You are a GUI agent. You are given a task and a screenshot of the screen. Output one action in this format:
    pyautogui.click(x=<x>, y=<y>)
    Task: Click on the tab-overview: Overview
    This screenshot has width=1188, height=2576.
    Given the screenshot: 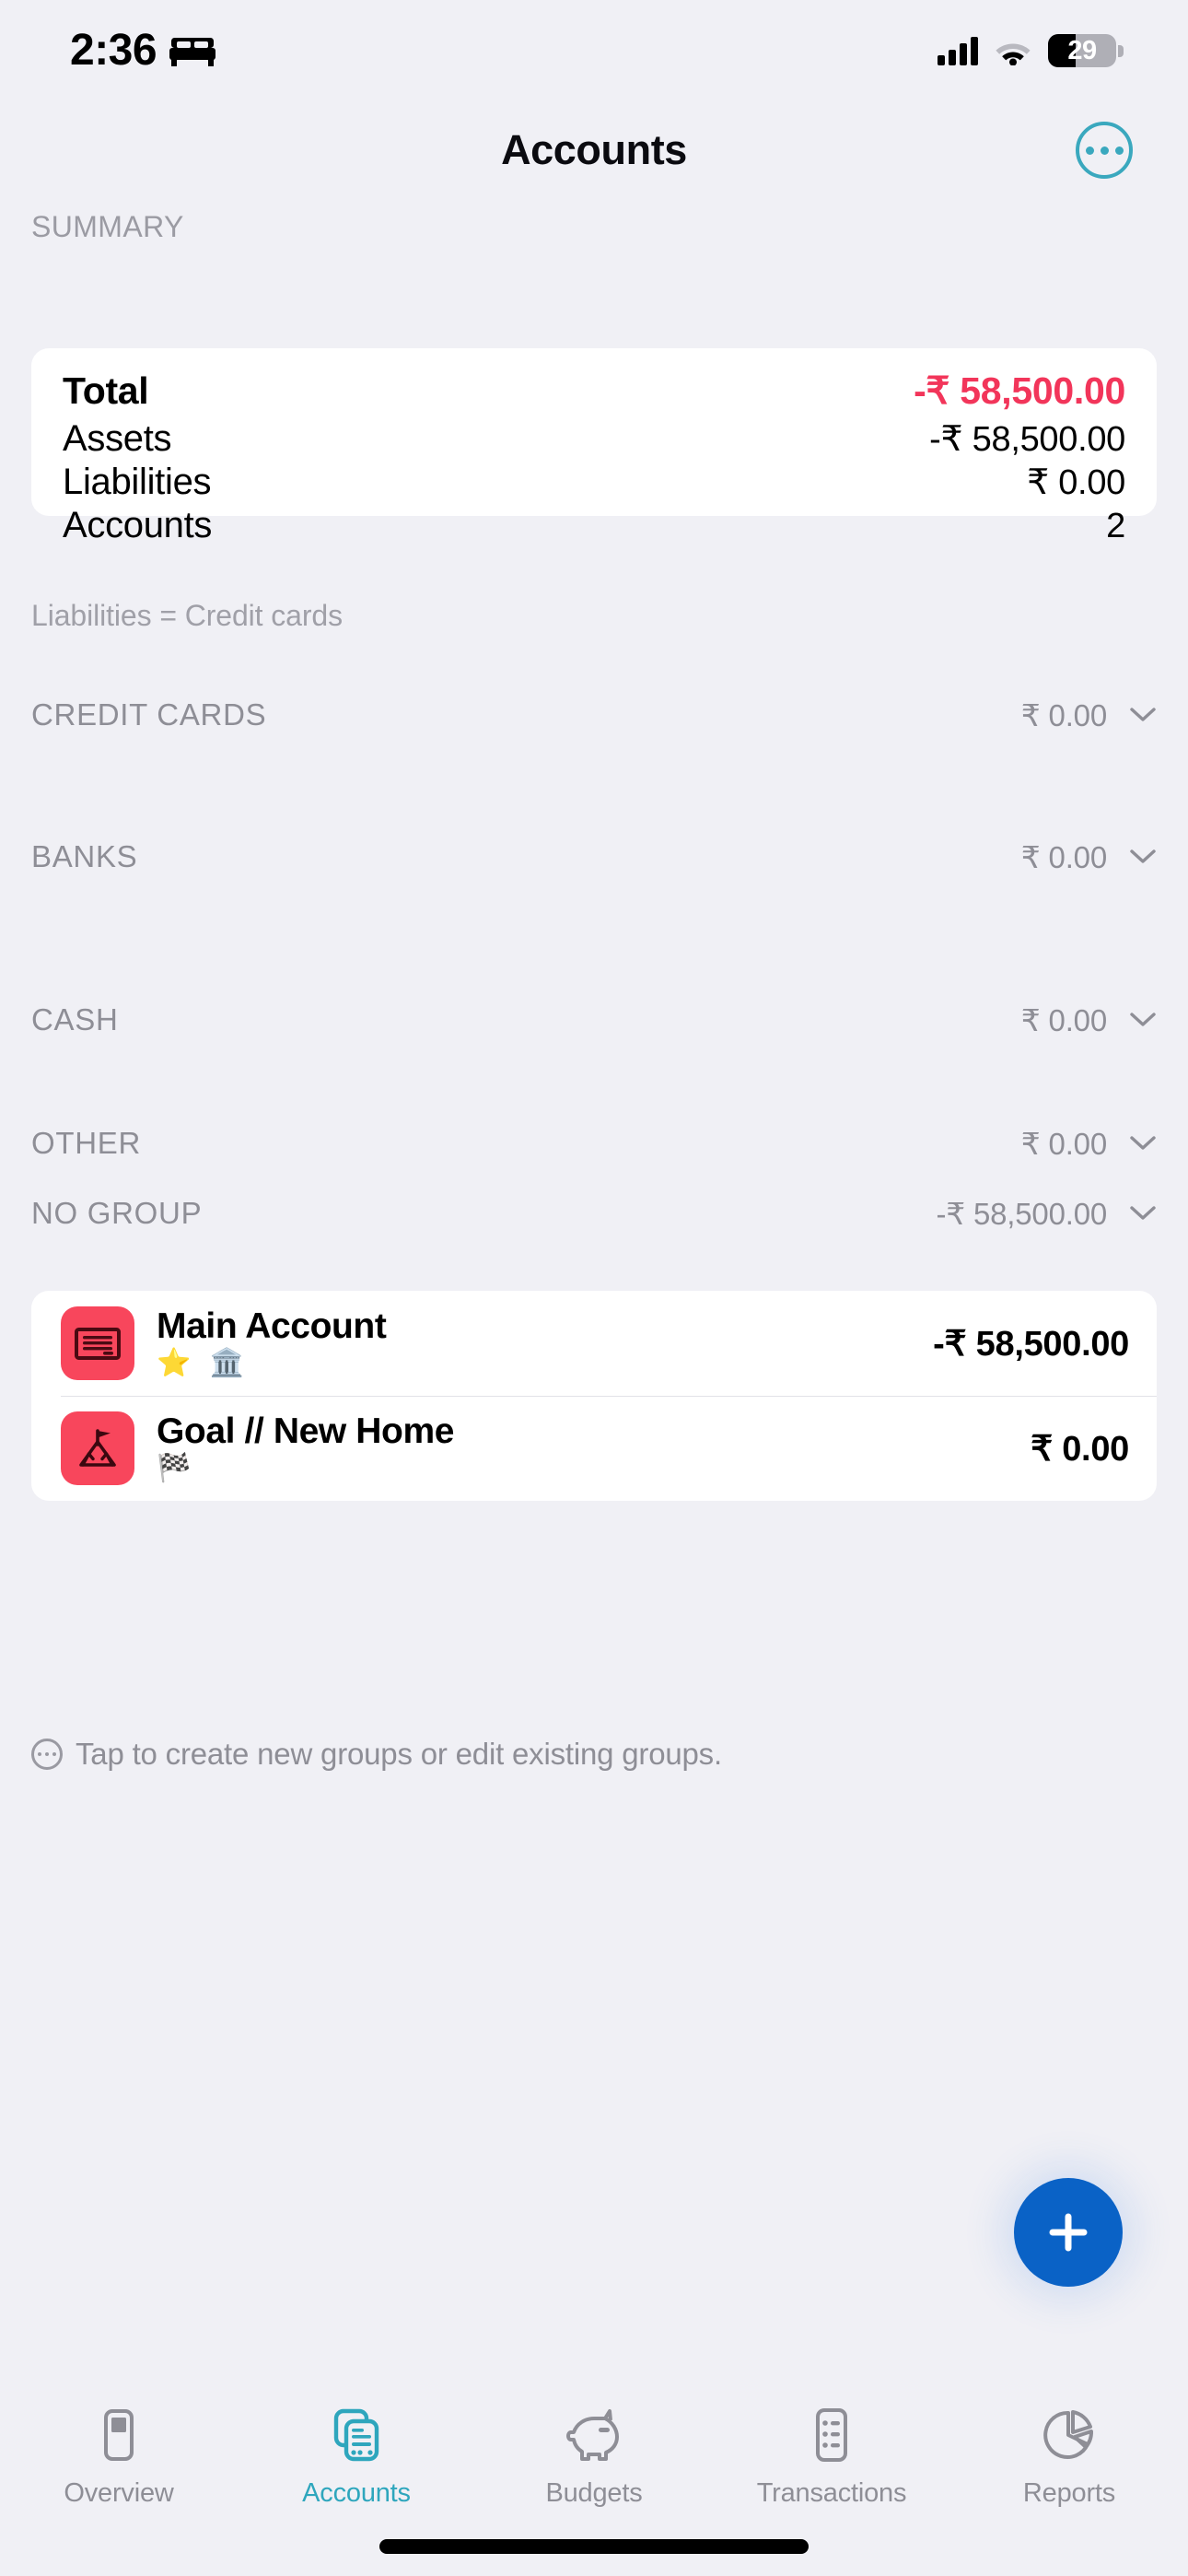 What is the action you would take?
    pyautogui.click(x=119, y=2456)
    